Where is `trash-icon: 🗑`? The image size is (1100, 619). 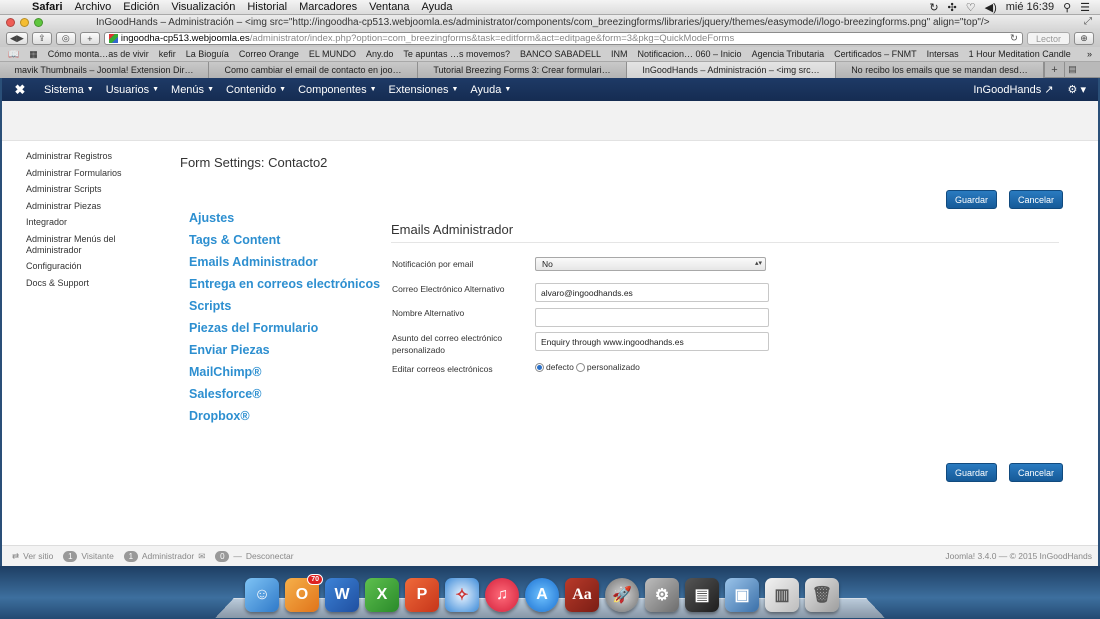 trash-icon: 🗑 is located at coordinates (822, 595).